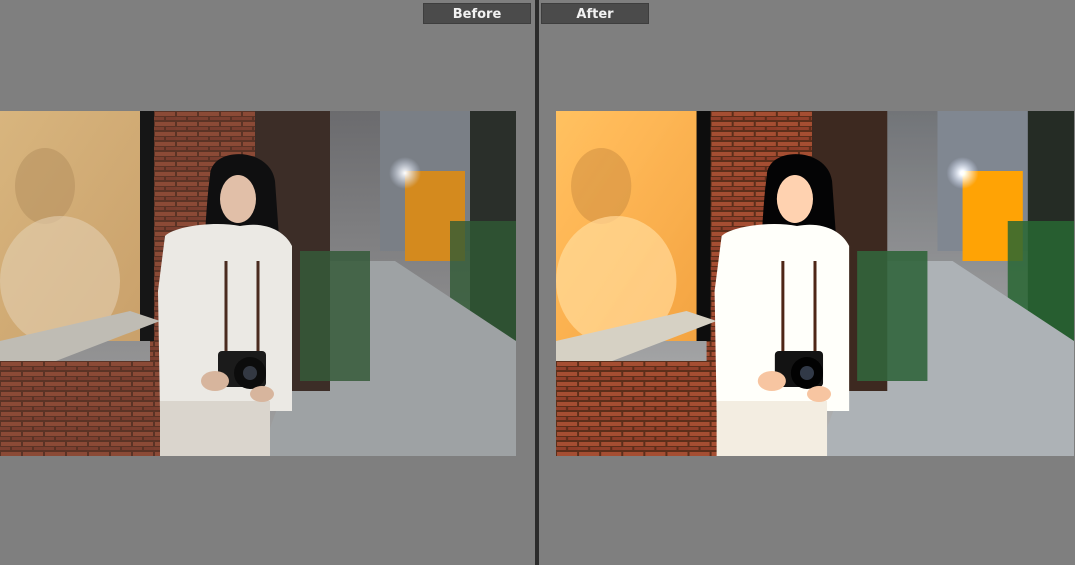 The width and height of the screenshot is (1075, 565). Describe the element at coordinates (477, 13) in the screenshot. I see `before-label: Before` at that location.